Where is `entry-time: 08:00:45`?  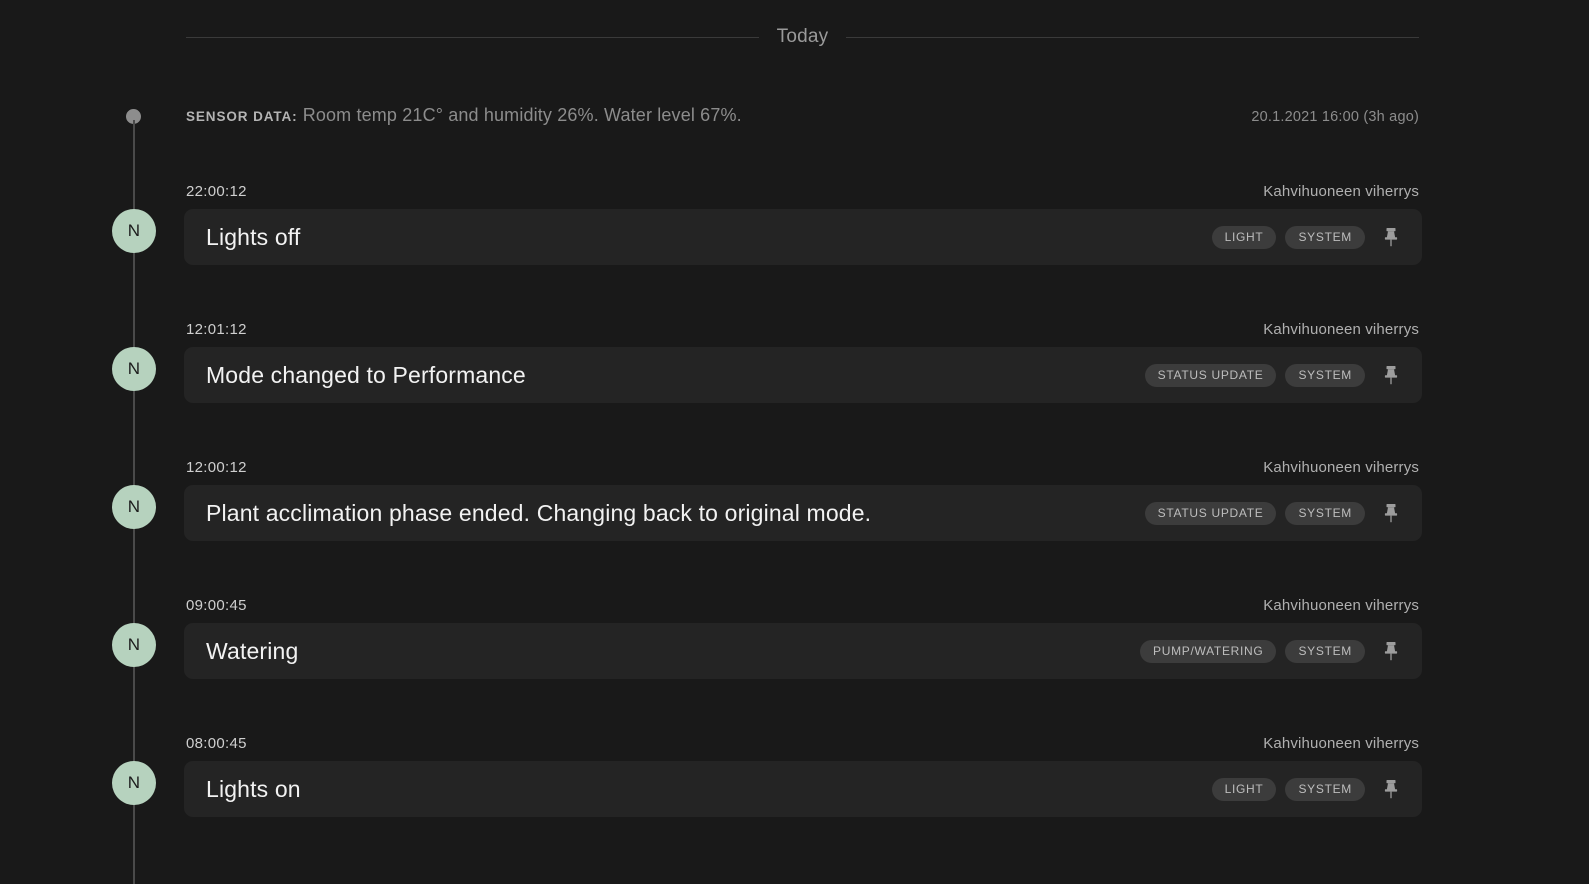 entry-time: 08:00:45 is located at coordinates (216, 743).